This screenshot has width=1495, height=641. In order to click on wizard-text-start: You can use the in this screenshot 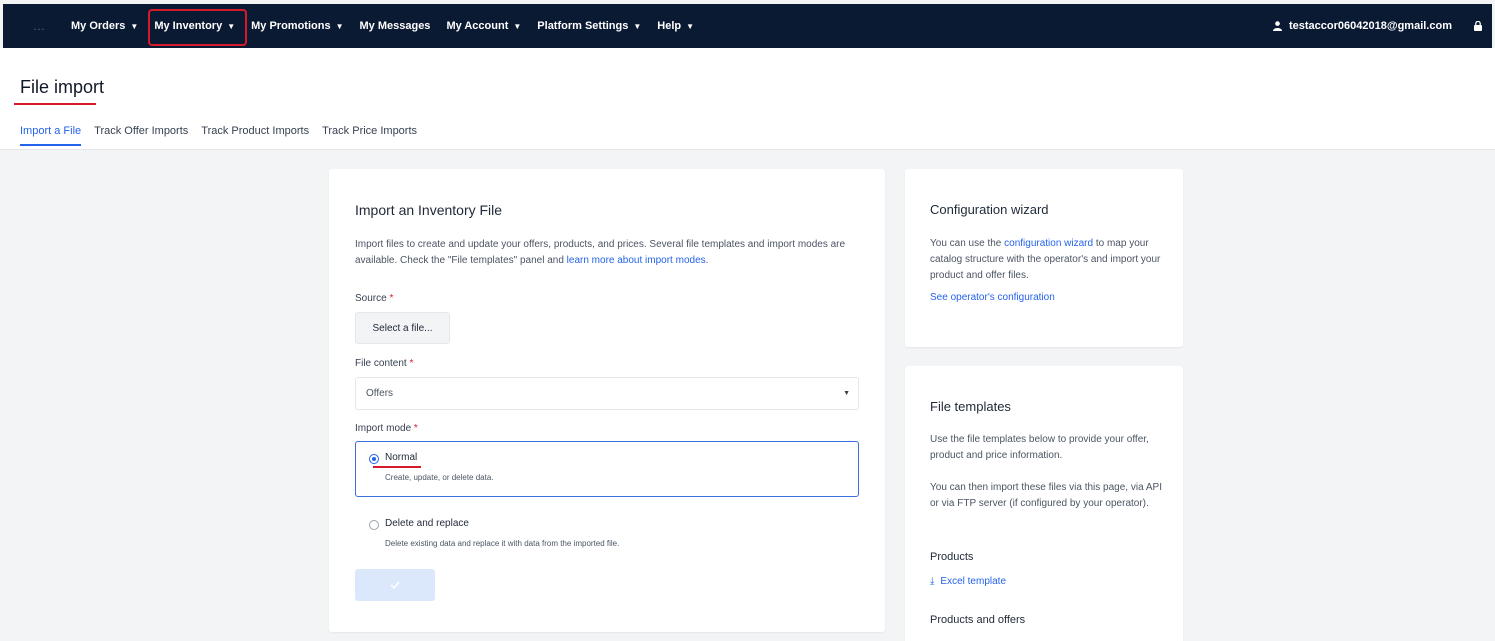, I will do `click(967, 243)`.